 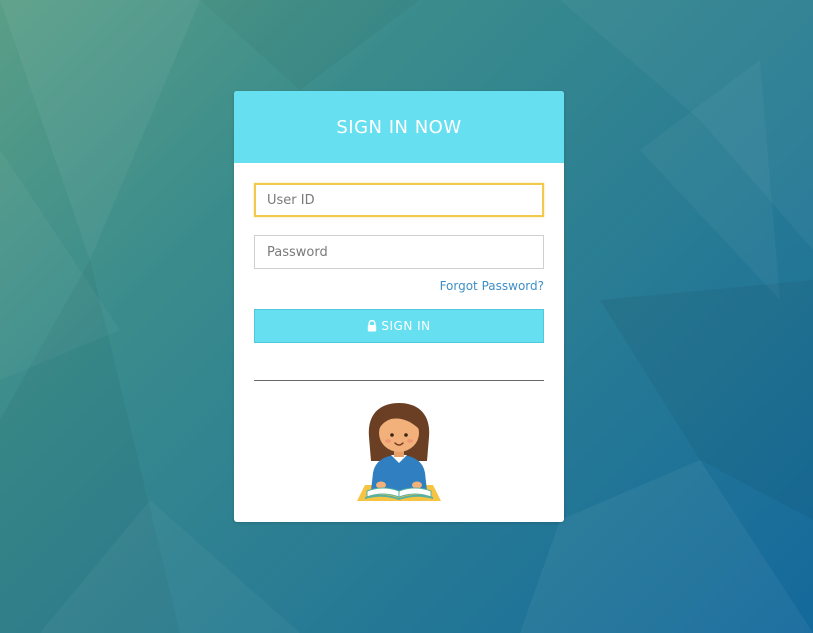 I want to click on sign-in-label: SIGN IN, so click(x=406, y=326).